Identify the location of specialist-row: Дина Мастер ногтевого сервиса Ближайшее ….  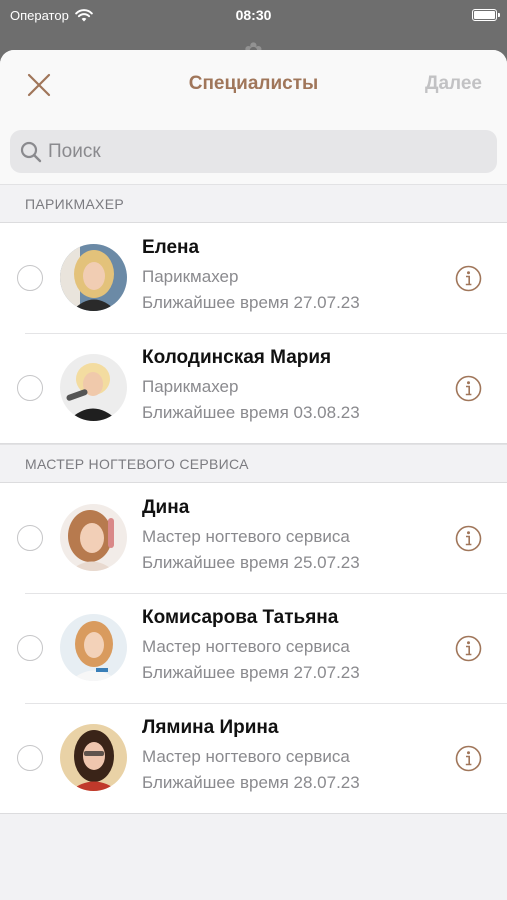
(253, 538).